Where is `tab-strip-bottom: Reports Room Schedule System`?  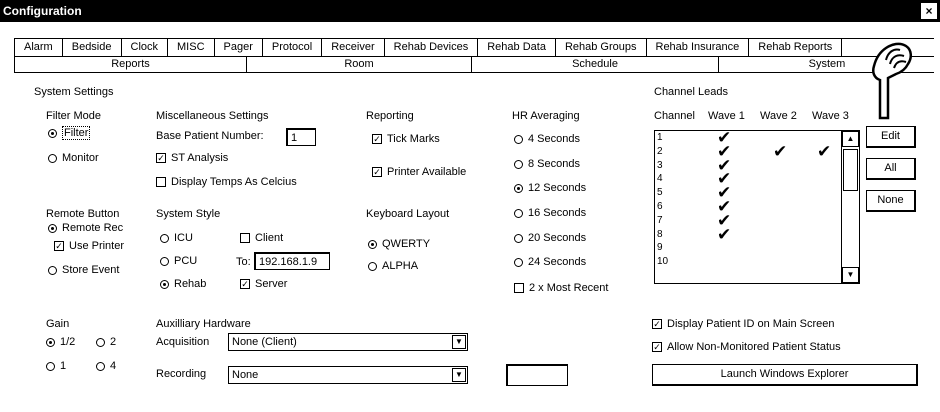 tab-strip-bottom: Reports Room Schedule System is located at coordinates (474, 64).